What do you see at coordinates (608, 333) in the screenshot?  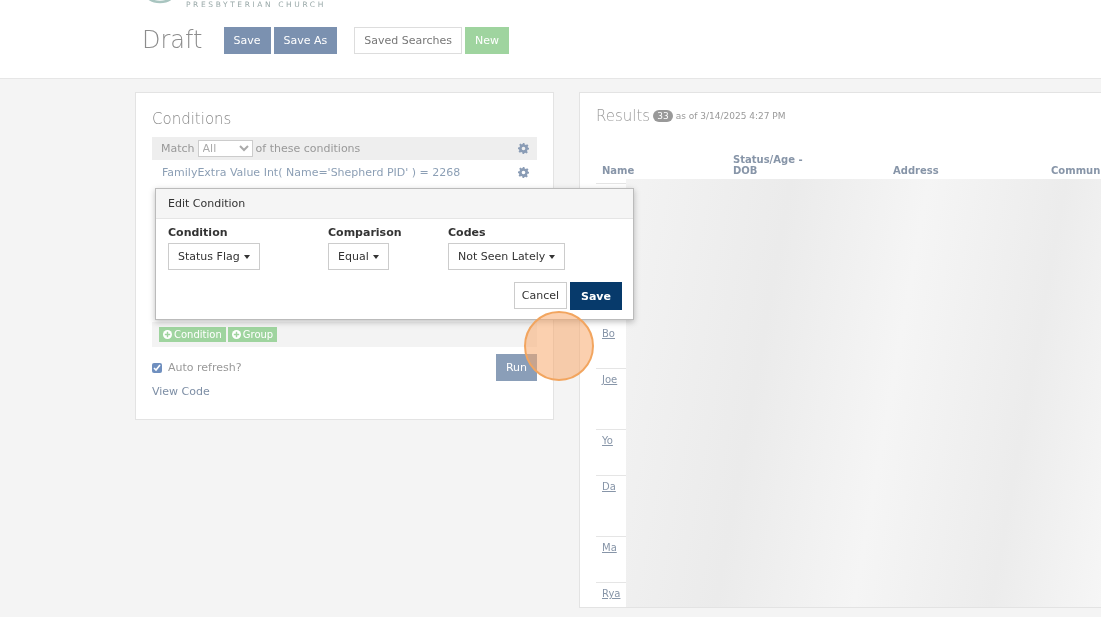 I see `name-link: Bo` at bounding box center [608, 333].